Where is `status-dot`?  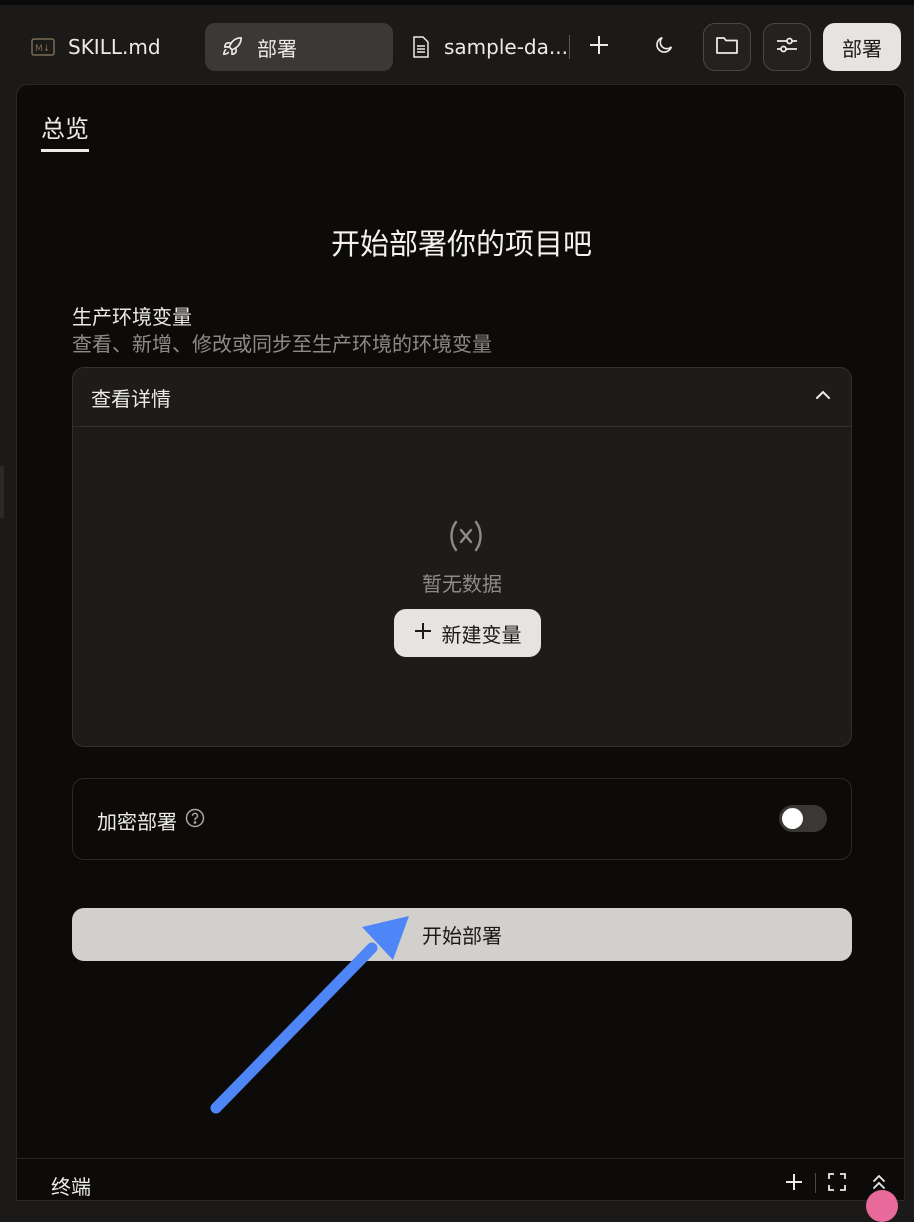 status-dot is located at coordinates (882, 1206).